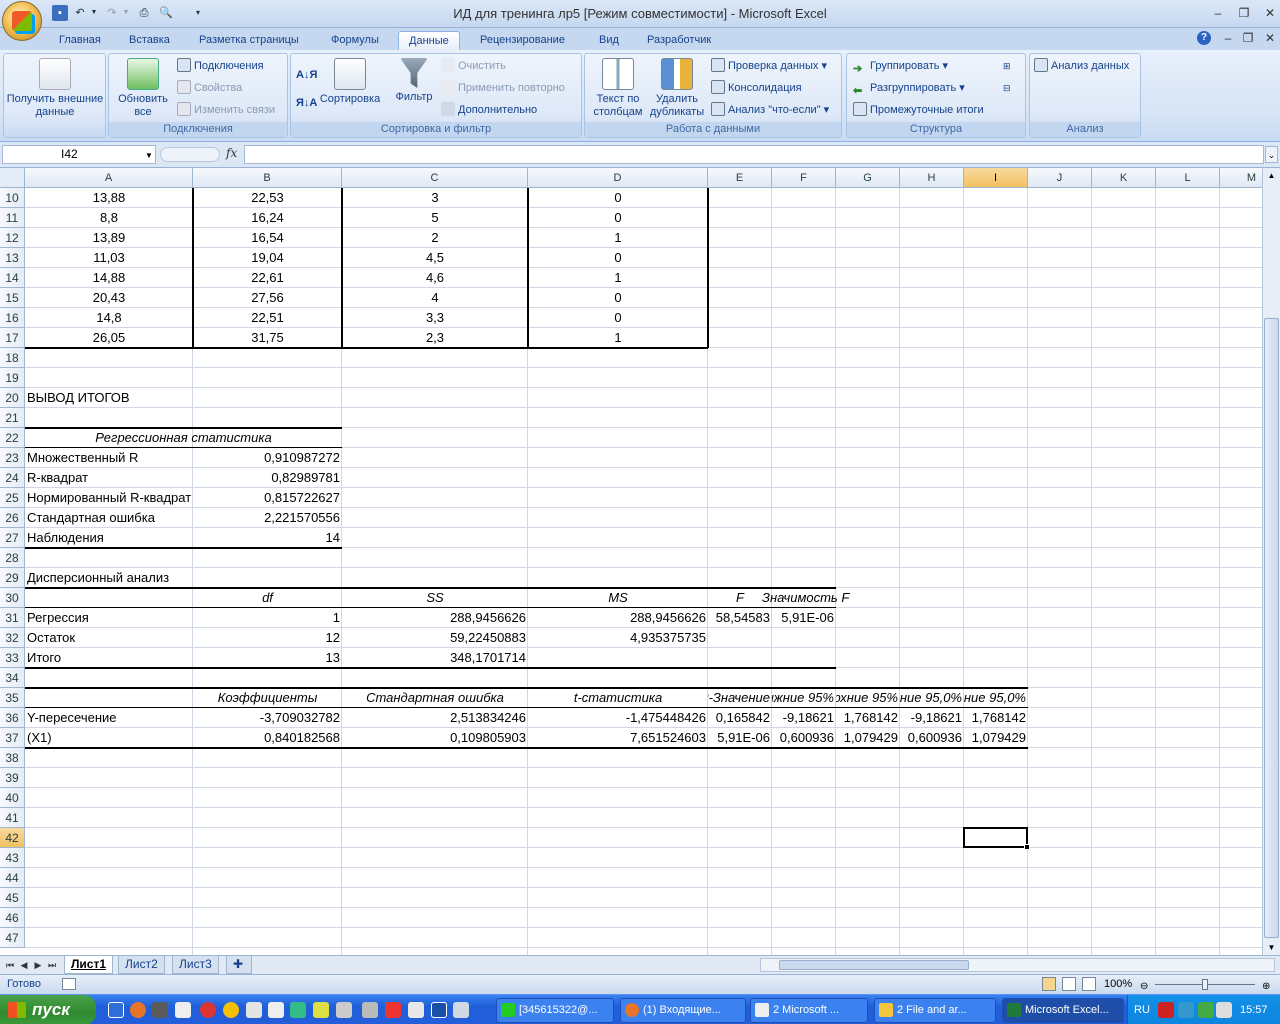  I want to click on coef-value: -1,475448426, so click(618, 718).